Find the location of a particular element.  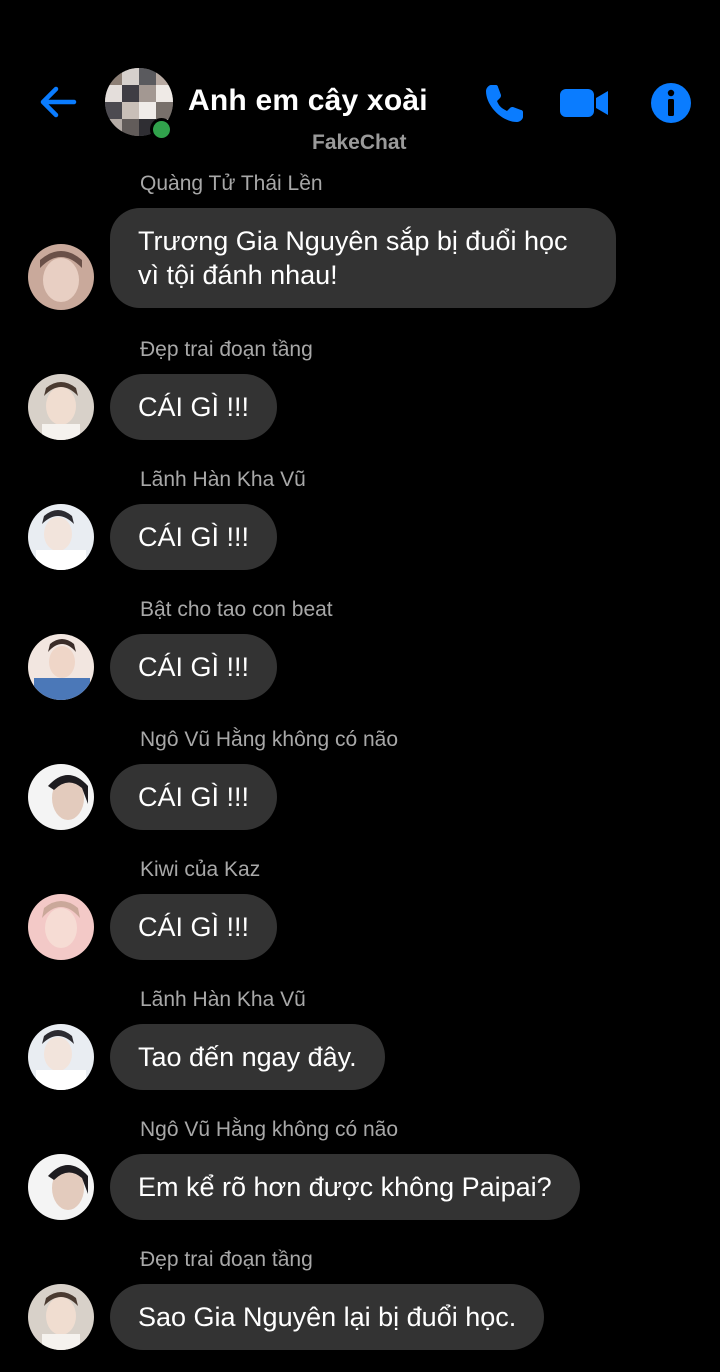

phone-icon is located at coordinates (505, 103).